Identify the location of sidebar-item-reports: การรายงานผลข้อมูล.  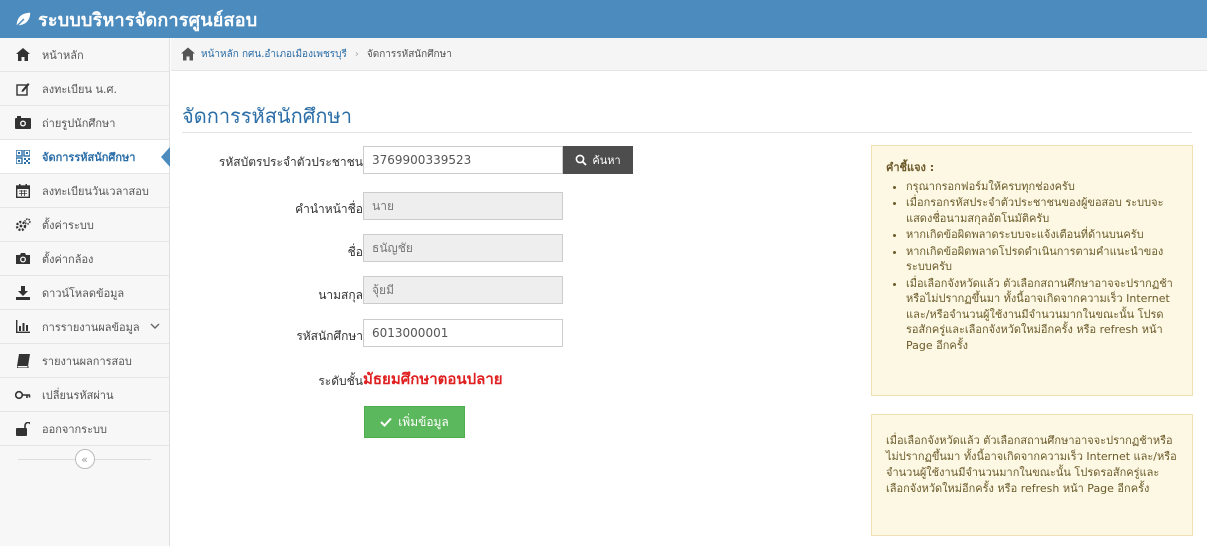
(84, 327).